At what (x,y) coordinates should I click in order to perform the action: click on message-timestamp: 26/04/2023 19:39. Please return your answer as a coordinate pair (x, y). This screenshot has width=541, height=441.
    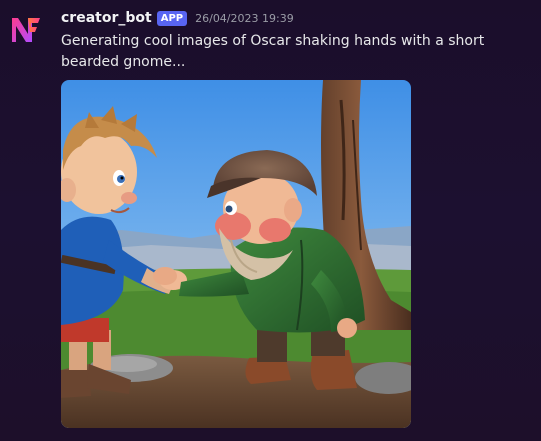
    Looking at the image, I should click on (244, 18).